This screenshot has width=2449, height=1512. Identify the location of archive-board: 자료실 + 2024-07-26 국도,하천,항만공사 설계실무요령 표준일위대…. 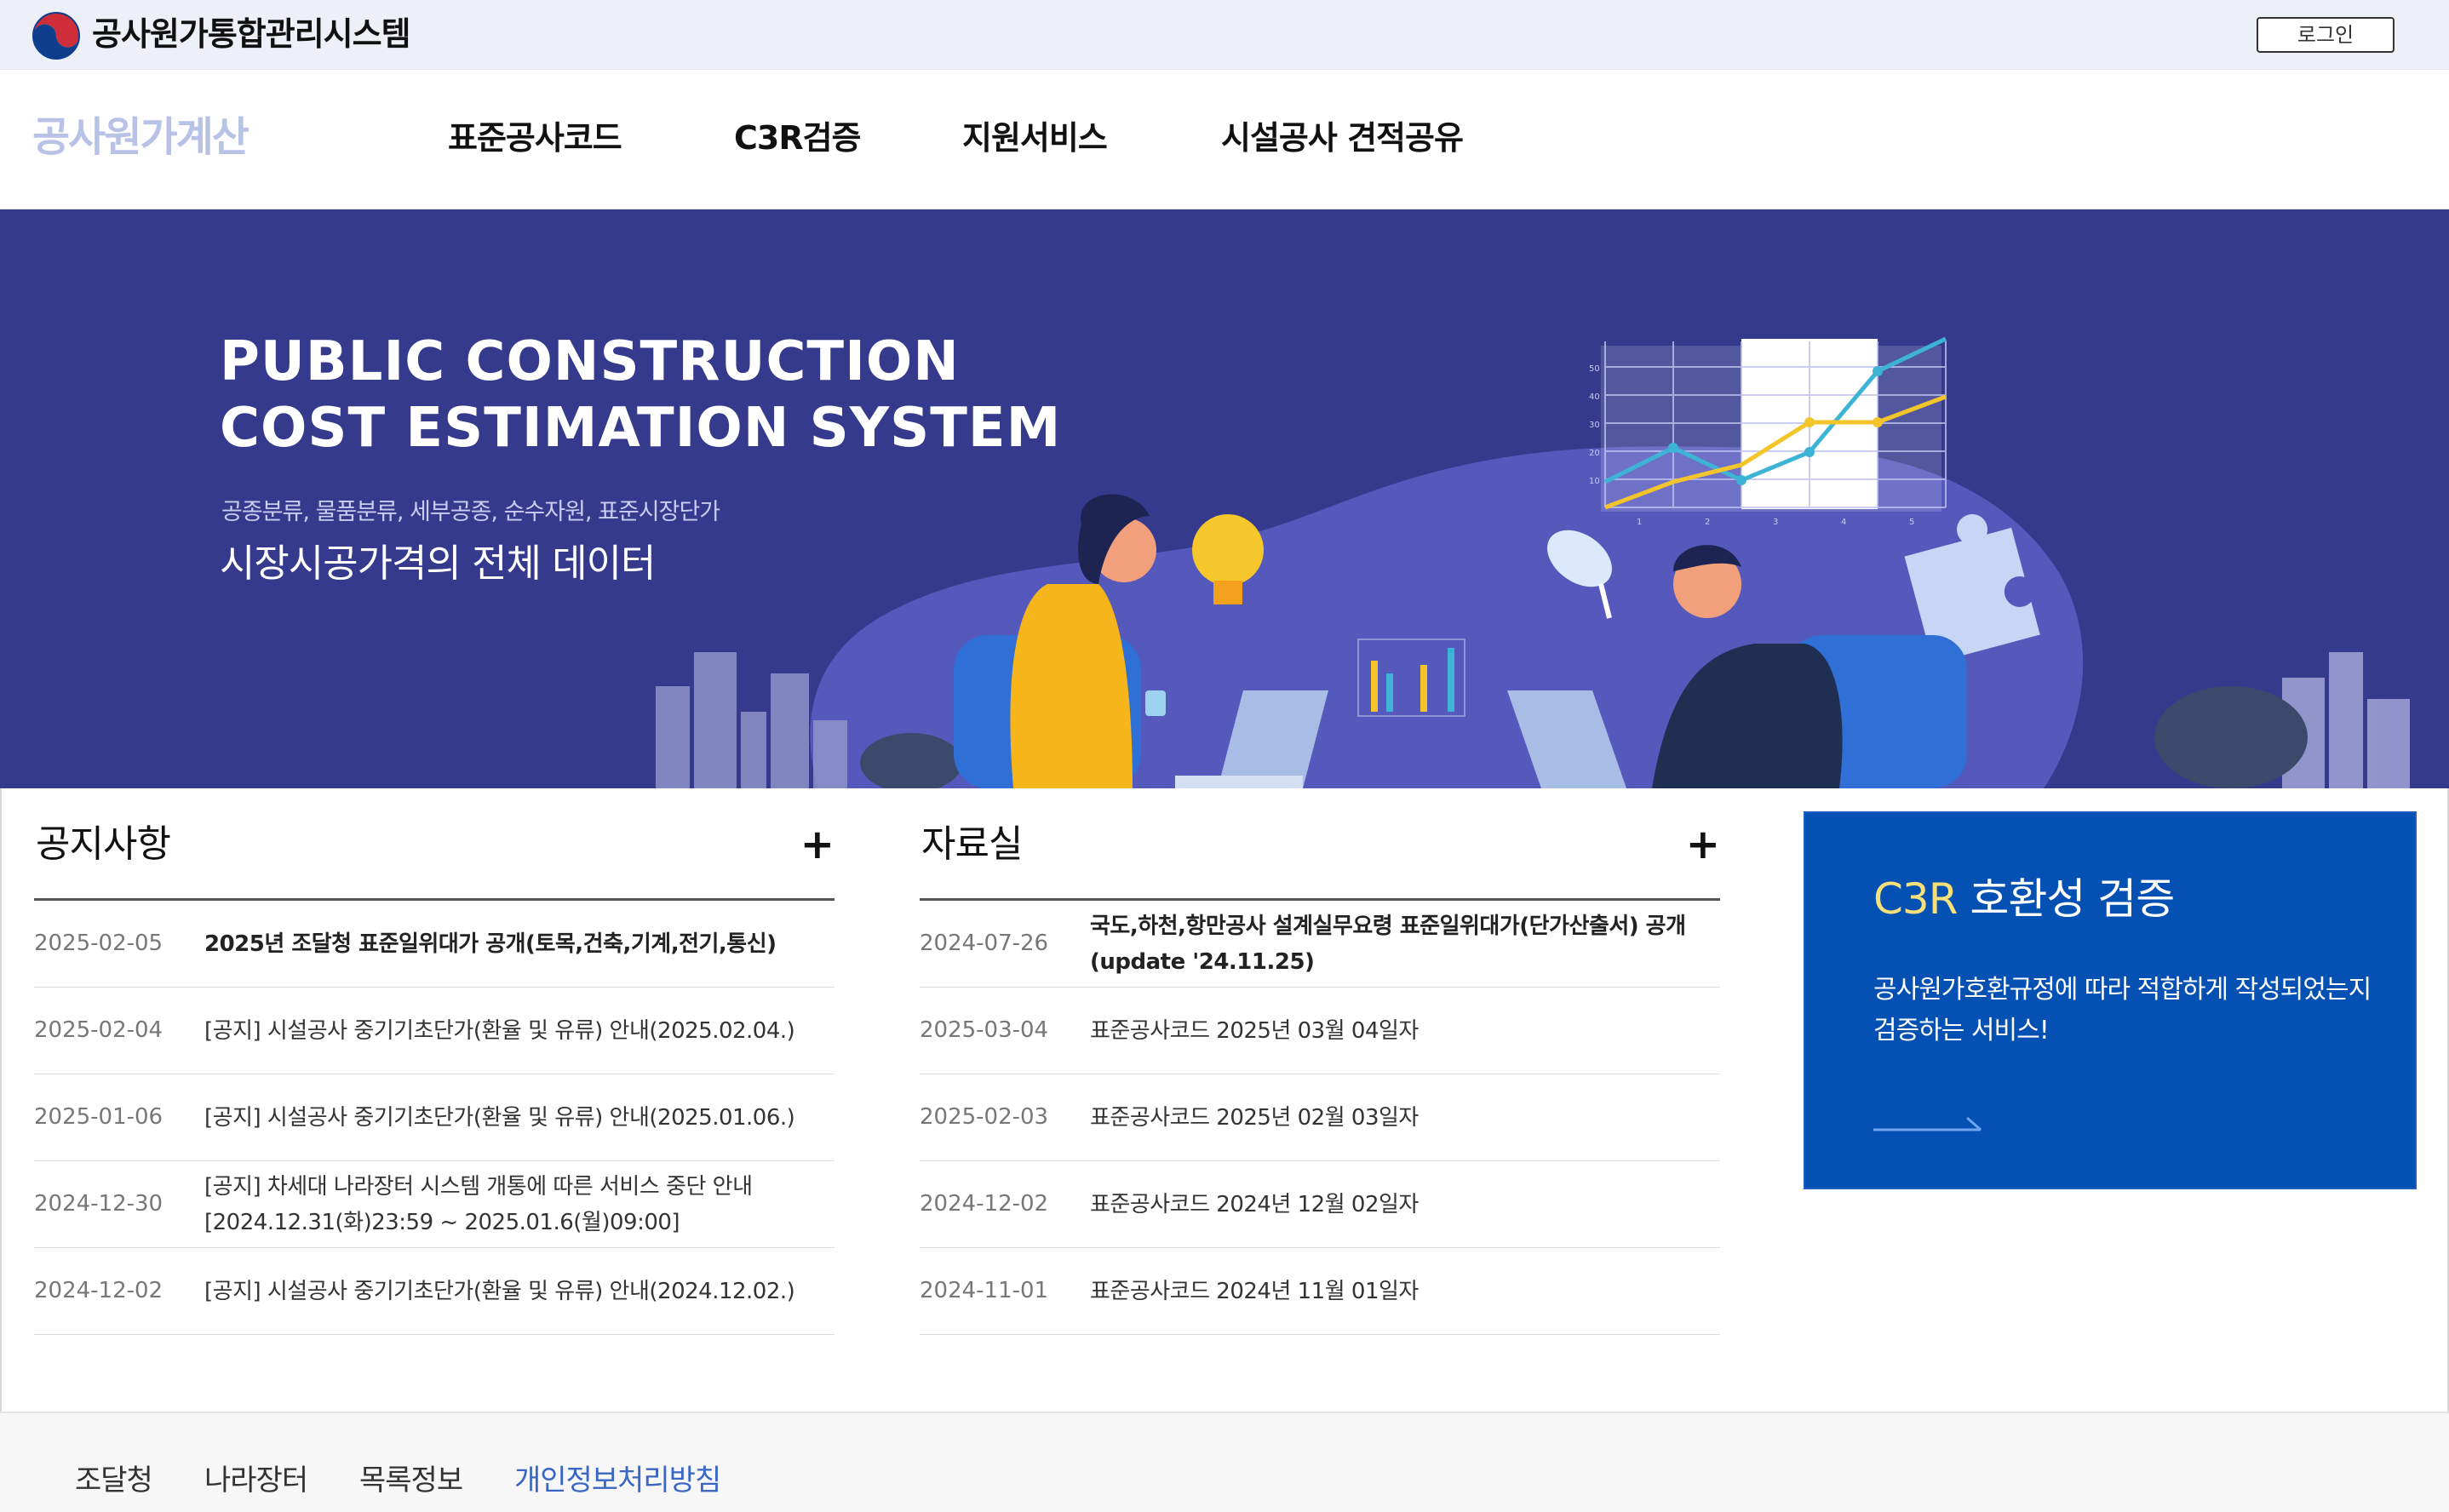
(1320, 1061).